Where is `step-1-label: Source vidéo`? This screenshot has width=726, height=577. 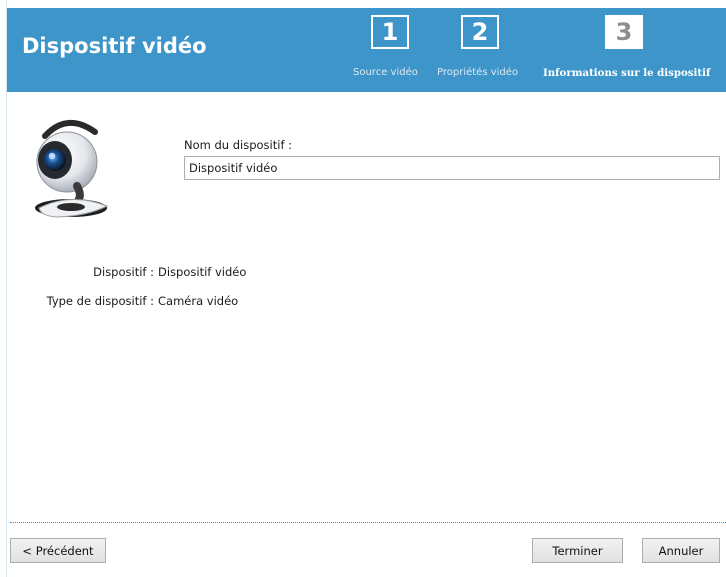
step-1-label: Source vidéo is located at coordinates (385, 72).